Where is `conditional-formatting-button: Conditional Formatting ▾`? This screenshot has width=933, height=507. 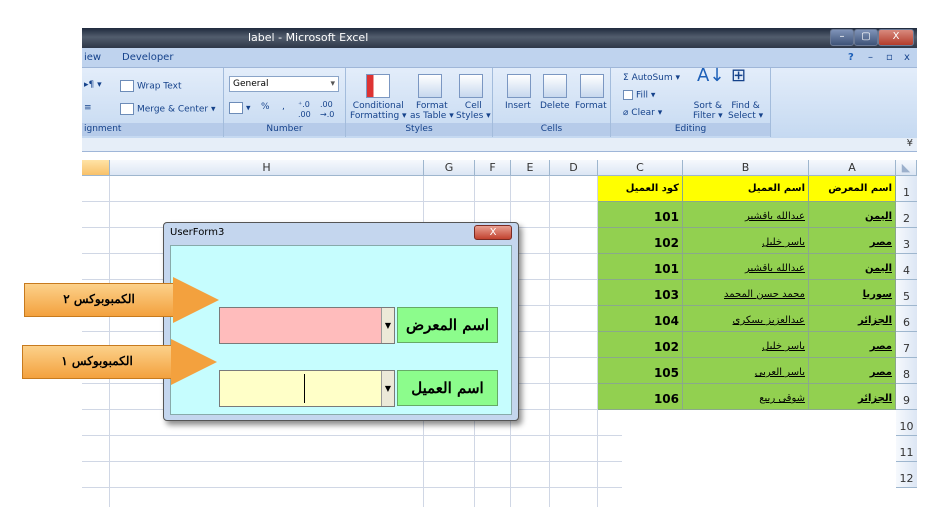
conditional-formatting-button: Conditional Formatting ▾ is located at coordinates (378, 111).